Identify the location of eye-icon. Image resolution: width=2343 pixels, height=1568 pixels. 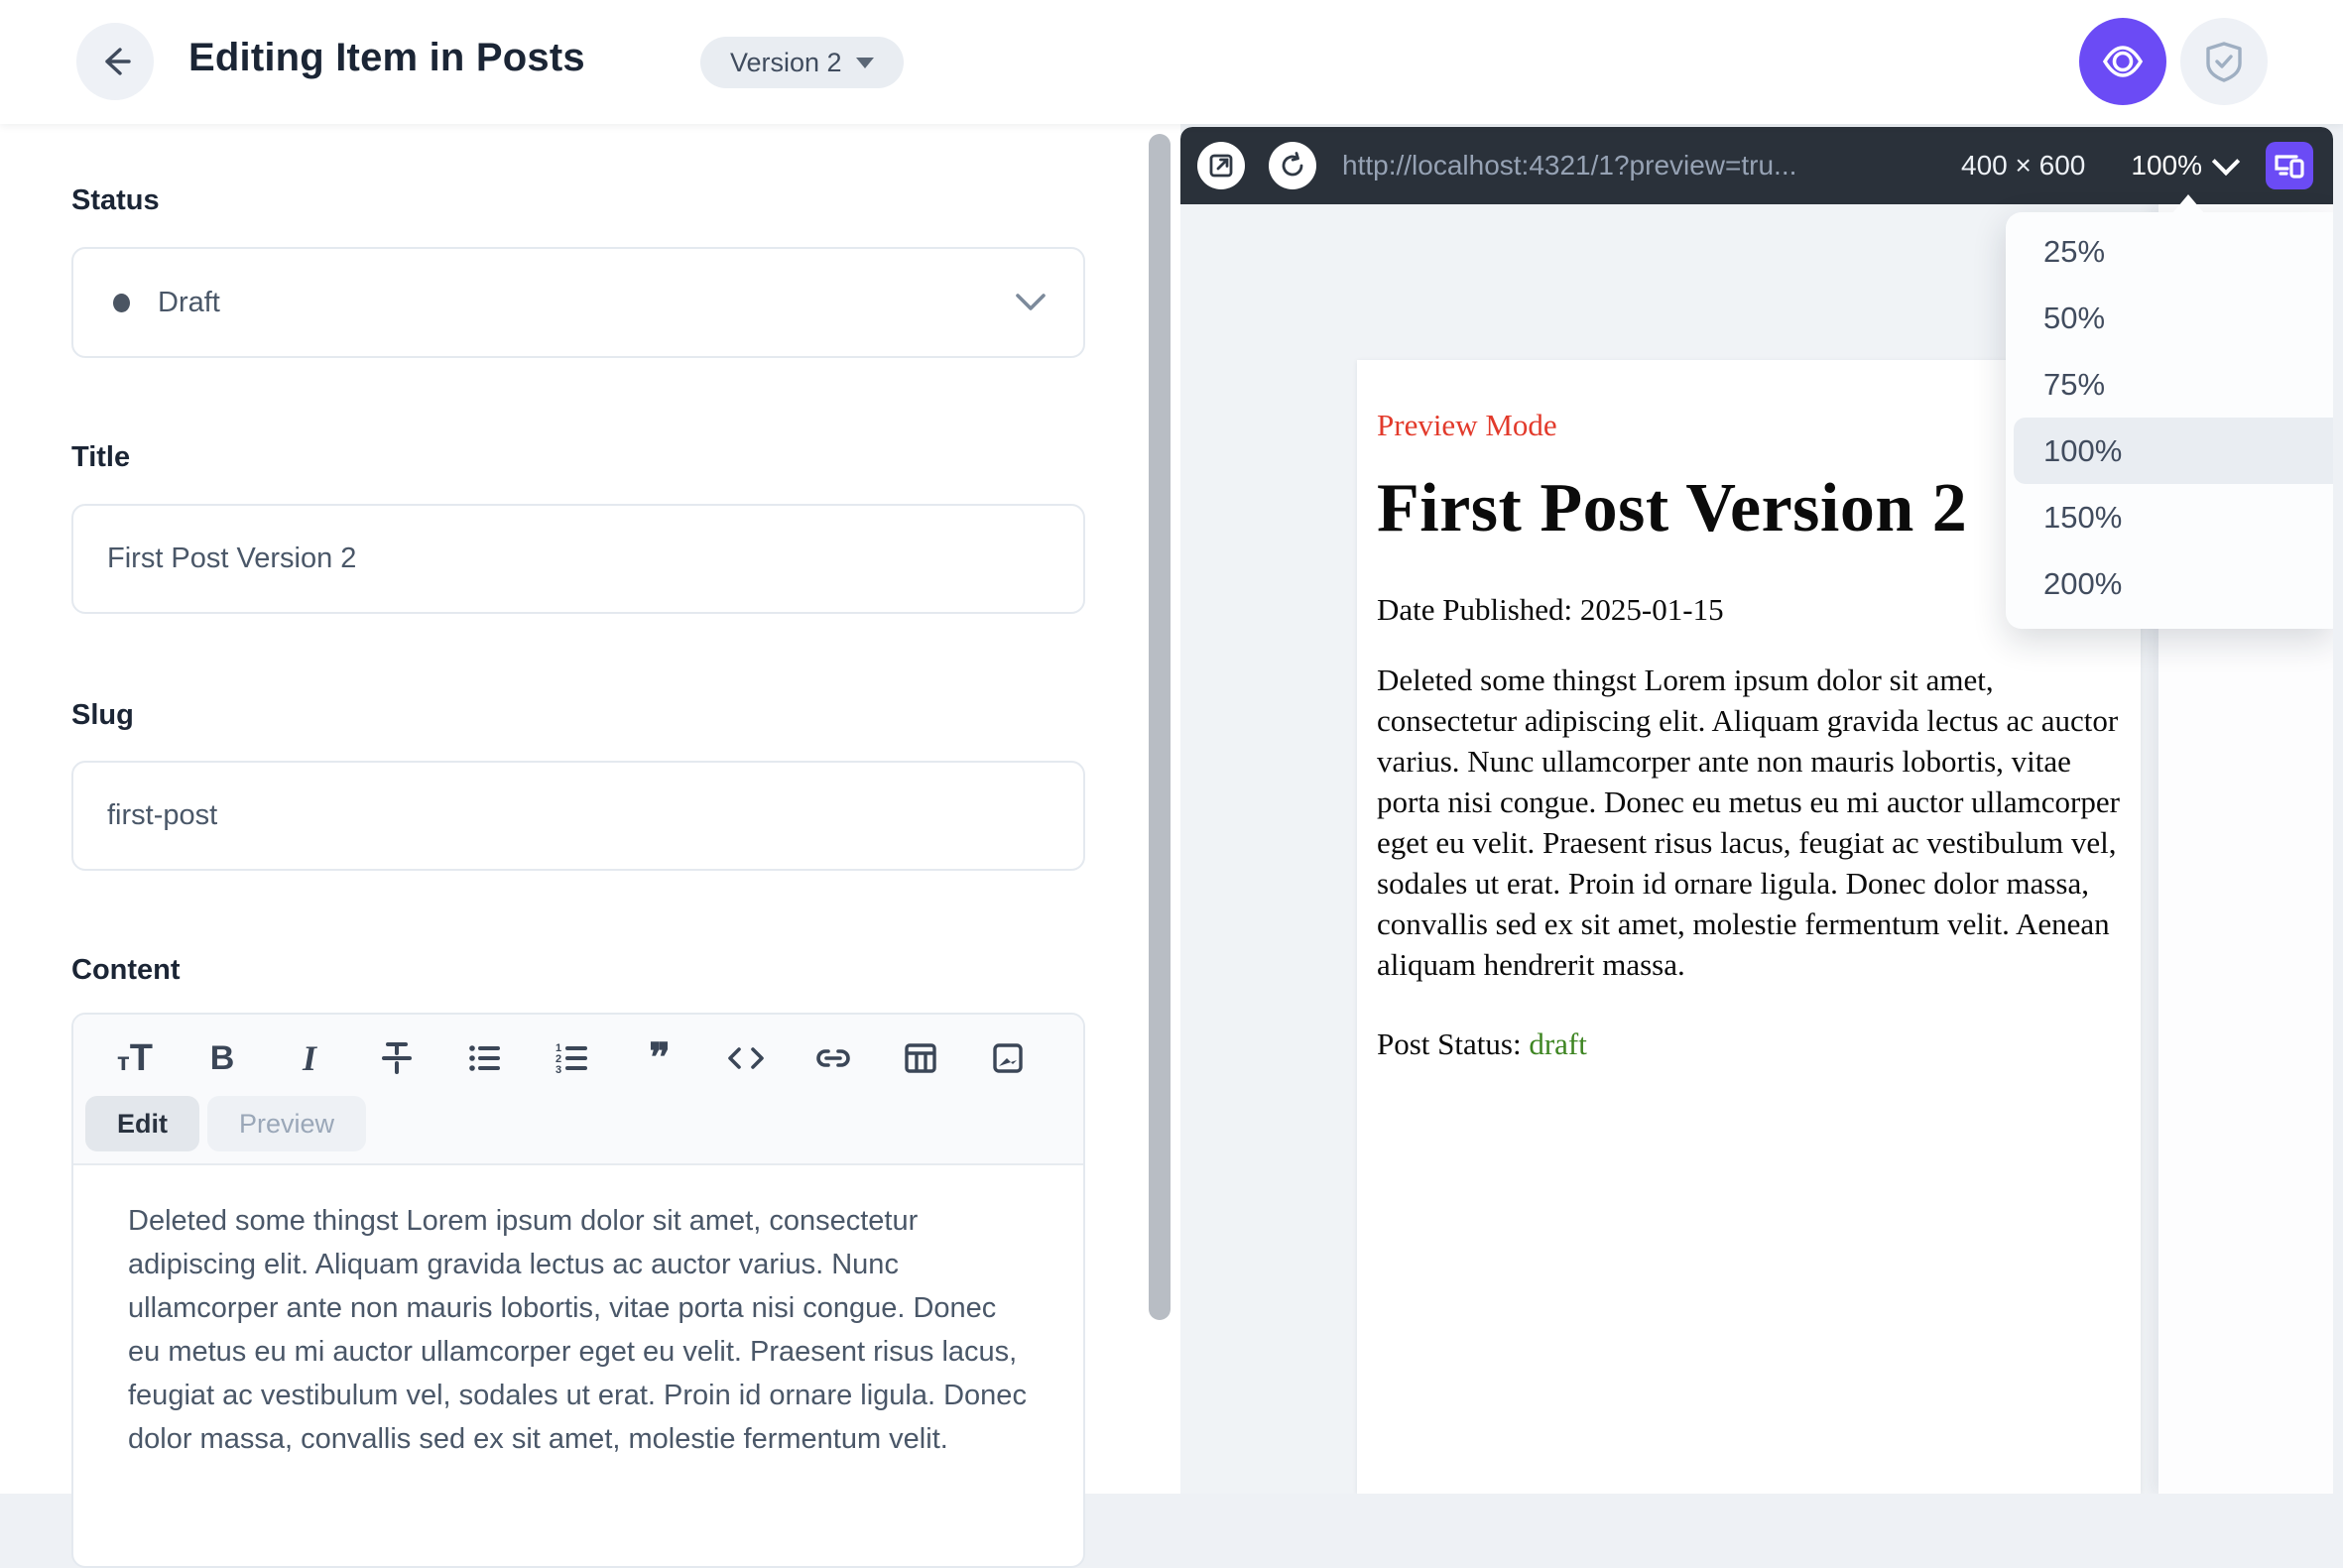
(2123, 61).